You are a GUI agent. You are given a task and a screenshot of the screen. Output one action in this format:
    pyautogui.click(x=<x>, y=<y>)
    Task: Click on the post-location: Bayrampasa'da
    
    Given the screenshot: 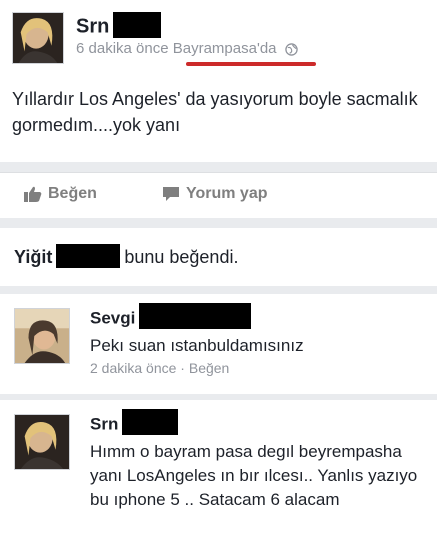 What is the action you would take?
    pyautogui.click(x=225, y=48)
    